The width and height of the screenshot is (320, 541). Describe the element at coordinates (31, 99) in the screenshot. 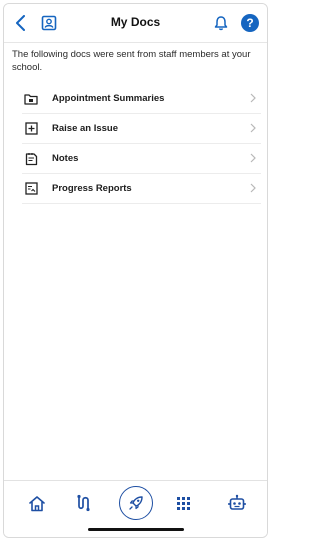

I see `folder-icon` at that location.